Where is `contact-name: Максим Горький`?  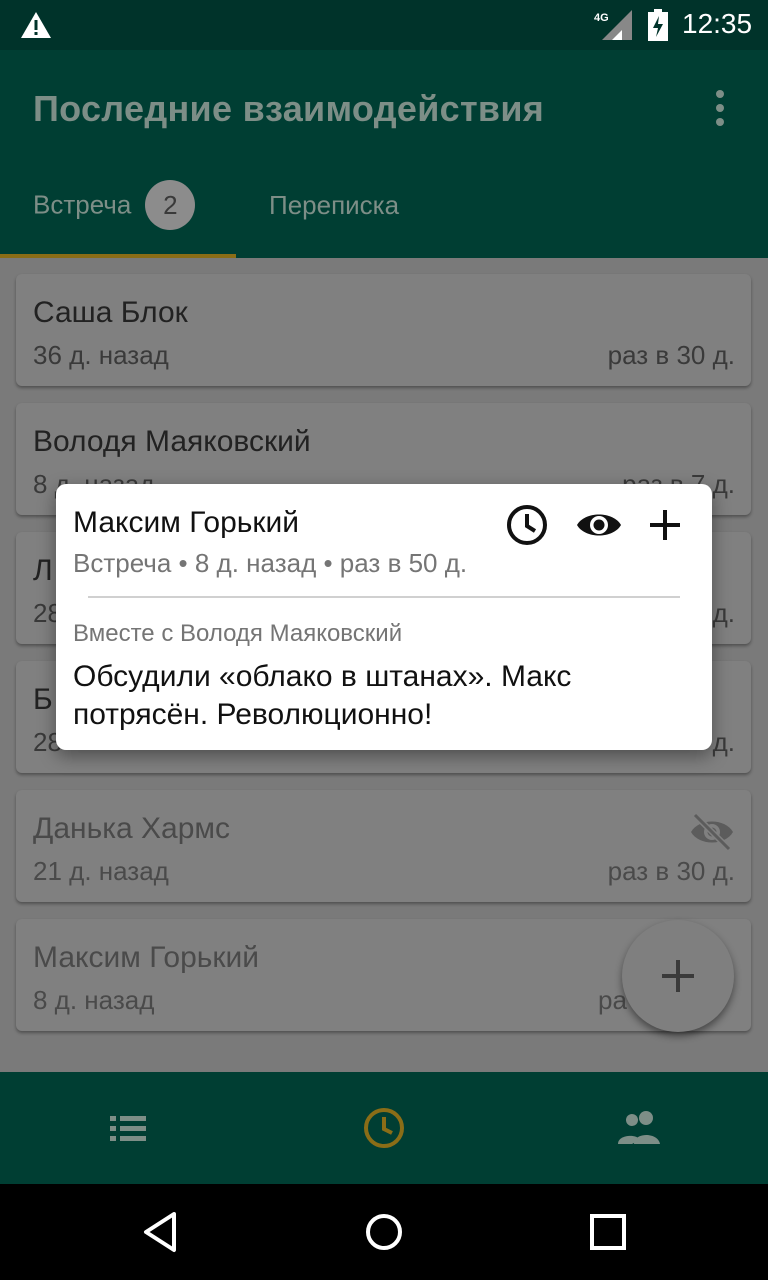 contact-name: Максим Горький is located at coordinates (146, 957).